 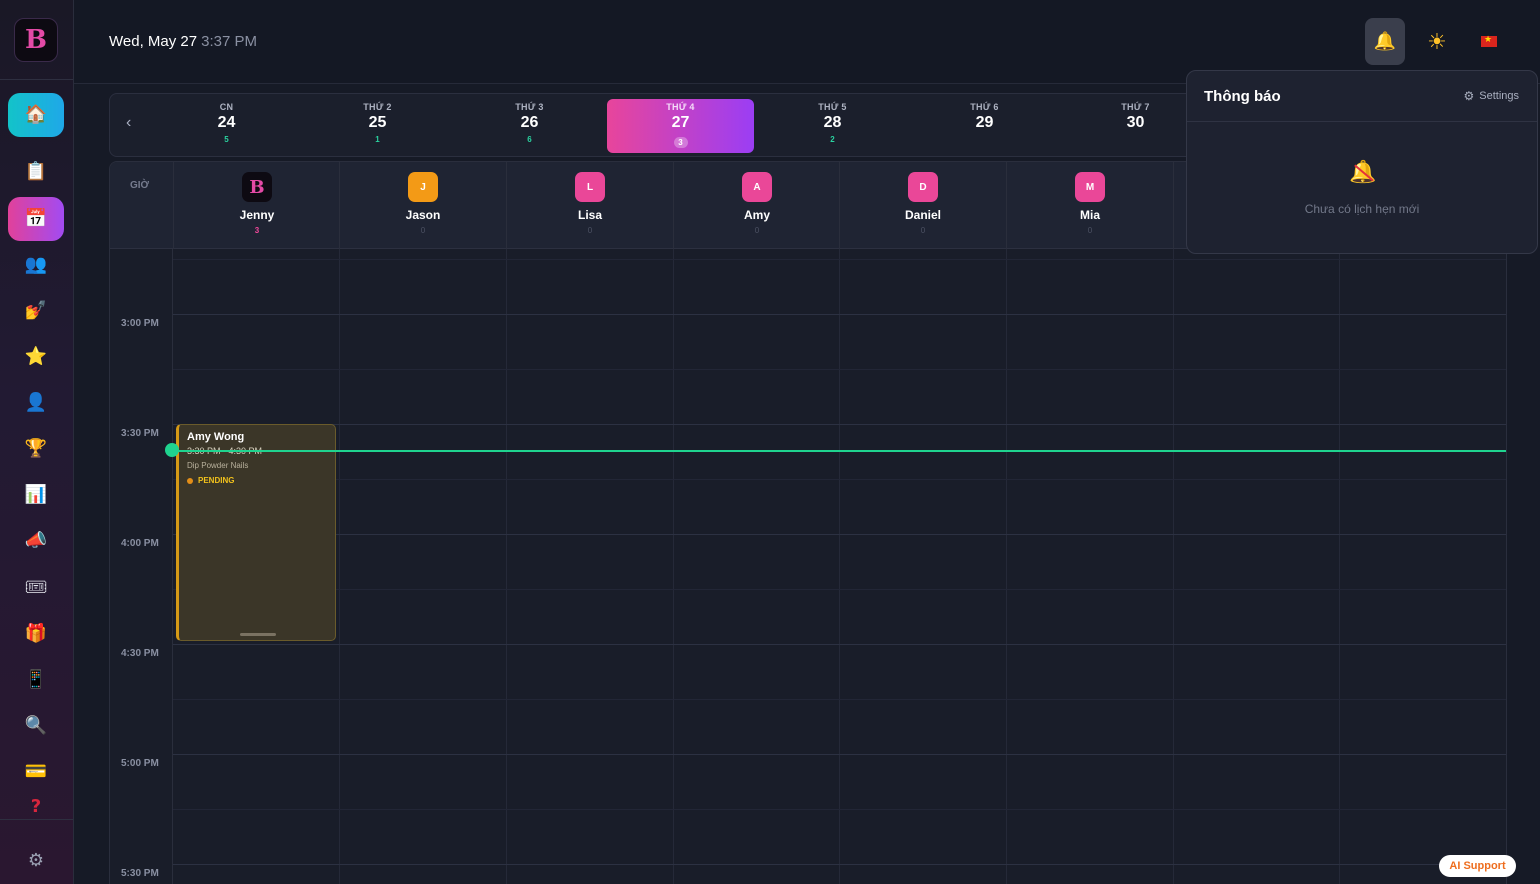 I want to click on day-appointment-count: 5, so click(x=226, y=139).